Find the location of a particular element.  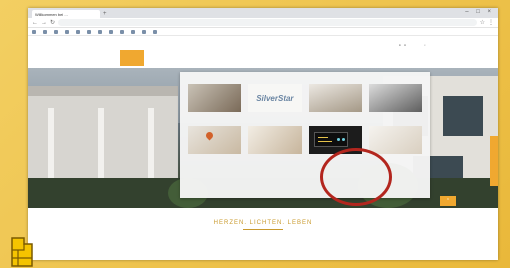

dropdown-card-grid: SilverStar is located at coordinates (305, 116).